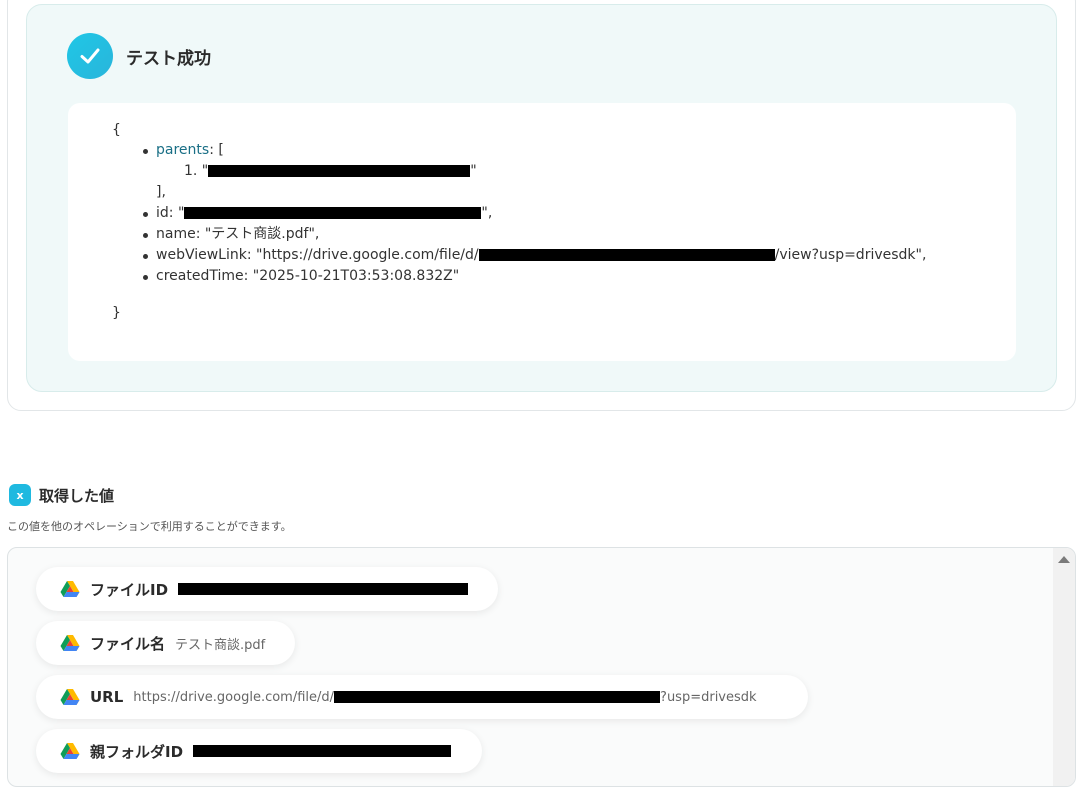  I want to click on scroll-up-arrow-icon, so click(1064, 559).